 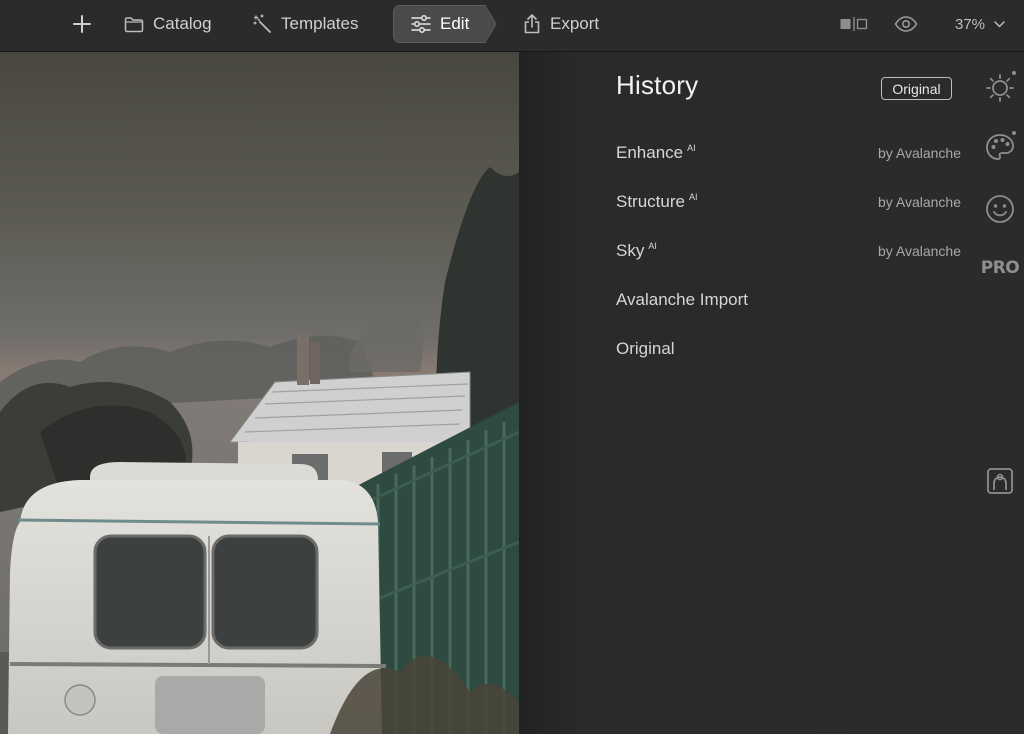 What do you see at coordinates (575, 23) in the screenshot?
I see `export-label: Export` at bounding box center [575, 23].